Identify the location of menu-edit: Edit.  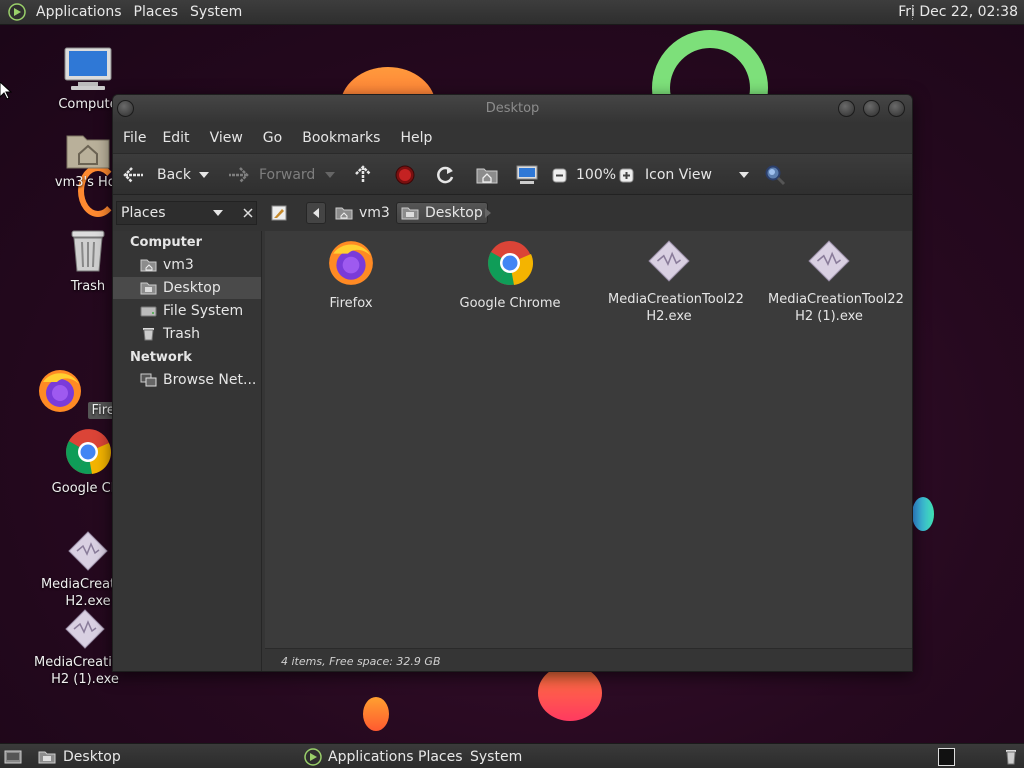
(175, 138).